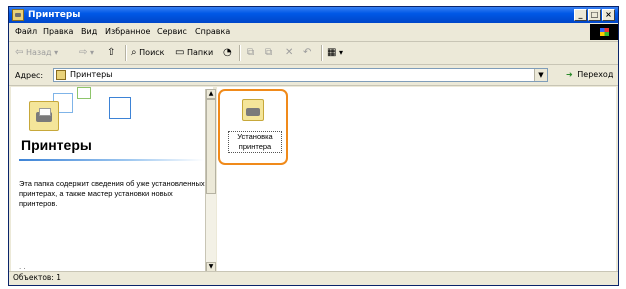 The height and width of the screenshot is (289, 626). Describe the element at coordinates (608, 15) in the screenshot. I see `close-button: ×` at that location.